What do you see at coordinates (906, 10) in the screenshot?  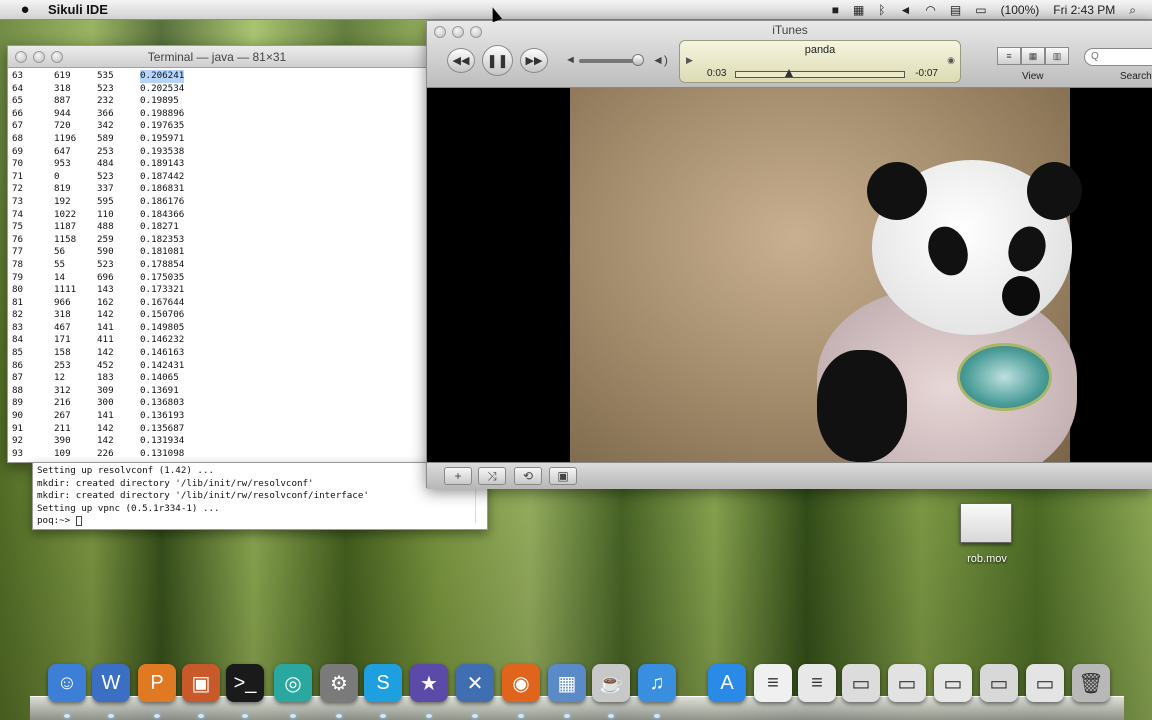 I see `volume-icon: ◄` at bounding box center [906, 10].